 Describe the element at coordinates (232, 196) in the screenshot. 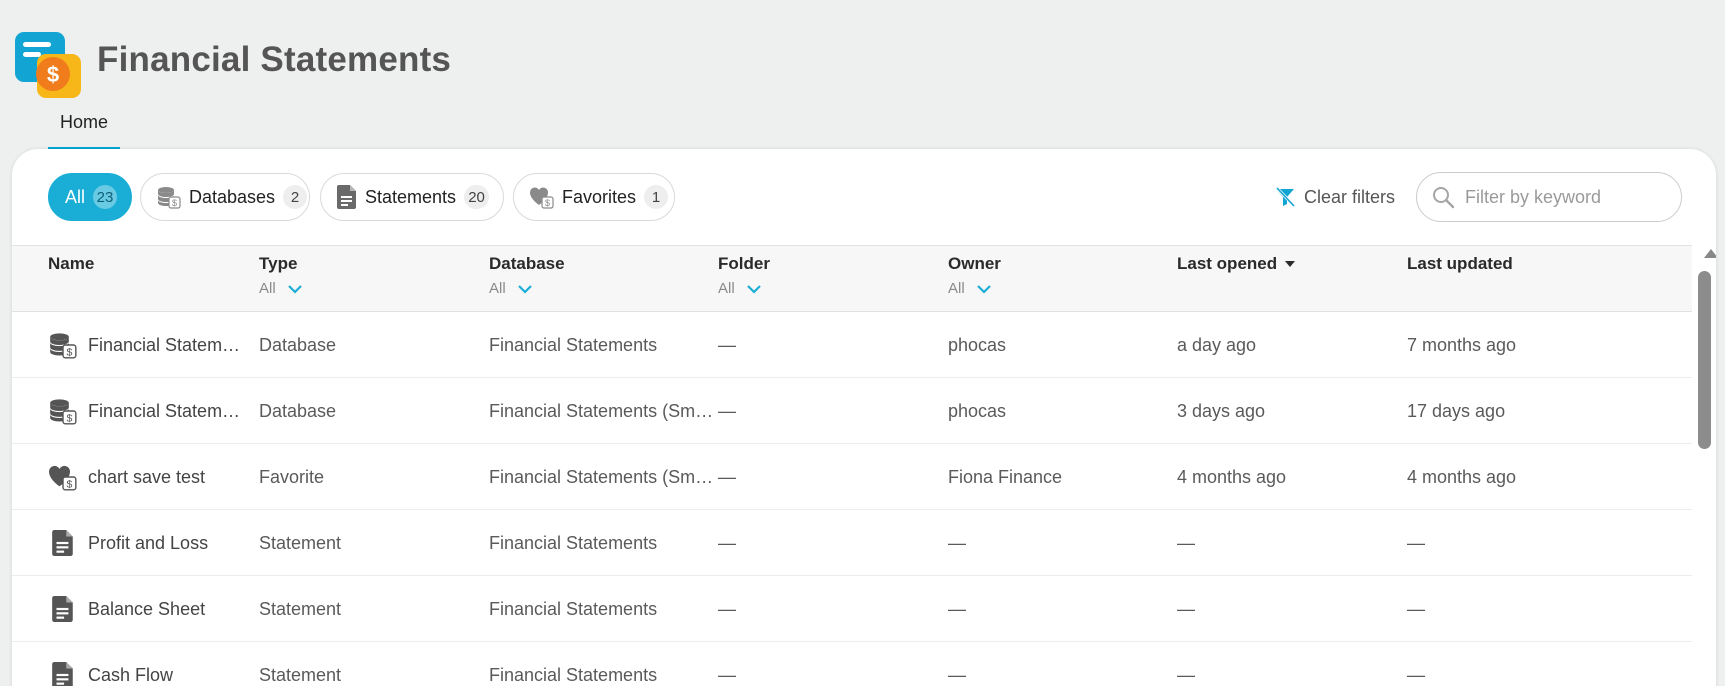

I see `chip-label: Databases` at that location.